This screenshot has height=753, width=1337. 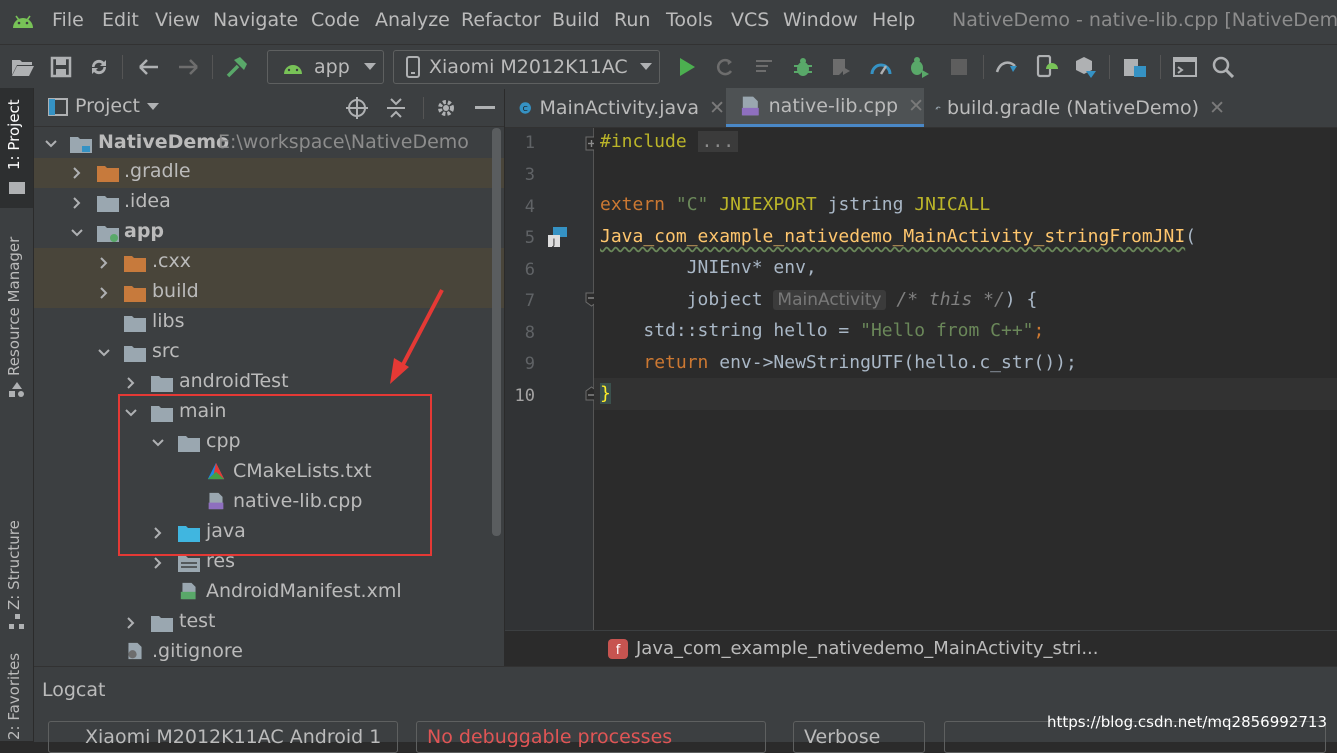 I want to click on jni-navigation-icon: J, so click(x=558, y=237).